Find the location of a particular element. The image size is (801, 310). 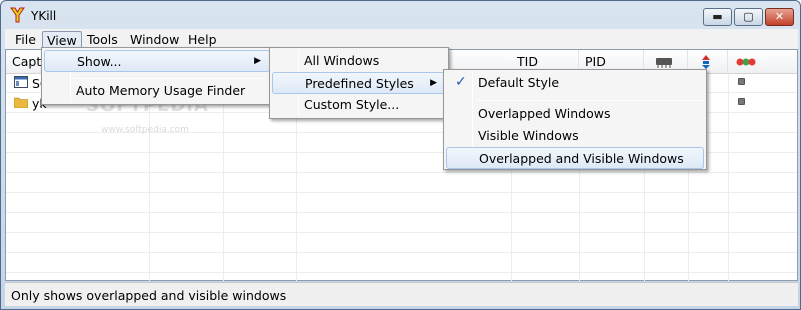

column-caption-label: Capt is located at coordinates (27, 61).